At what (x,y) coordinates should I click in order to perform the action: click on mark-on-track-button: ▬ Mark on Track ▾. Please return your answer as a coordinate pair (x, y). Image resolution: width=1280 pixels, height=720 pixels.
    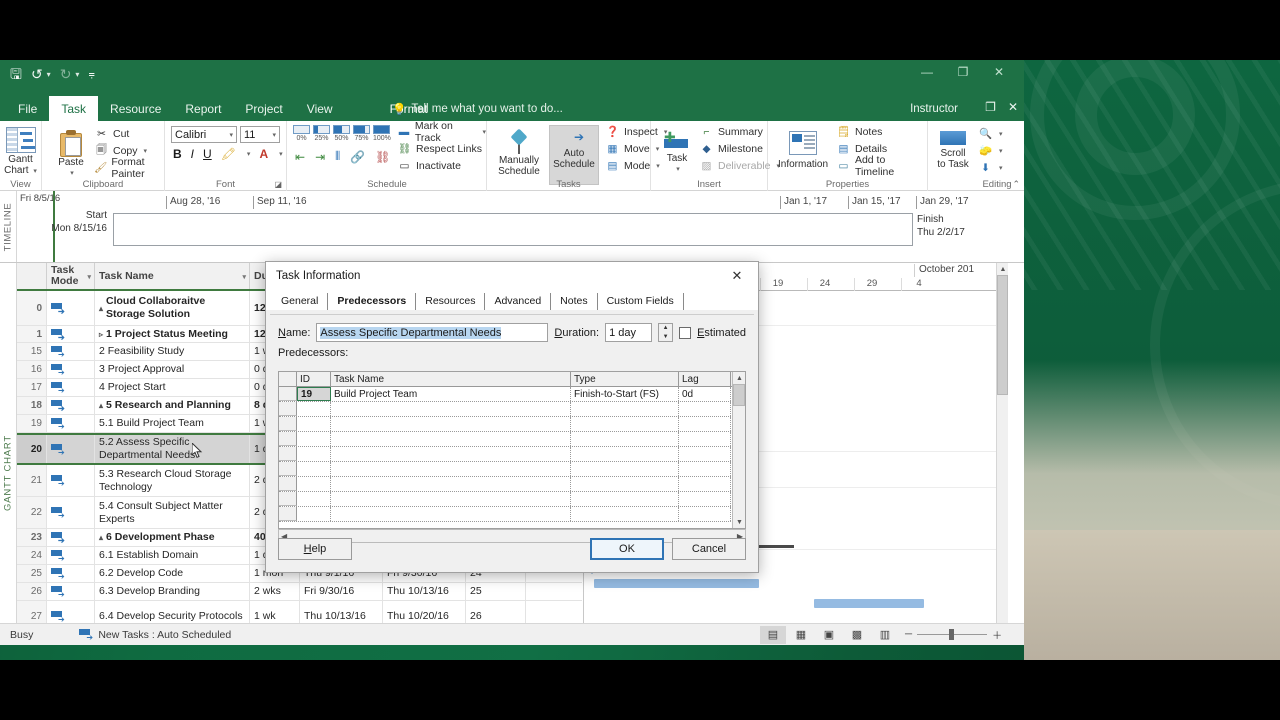
    Looking at the image, I should click on (441, 132).